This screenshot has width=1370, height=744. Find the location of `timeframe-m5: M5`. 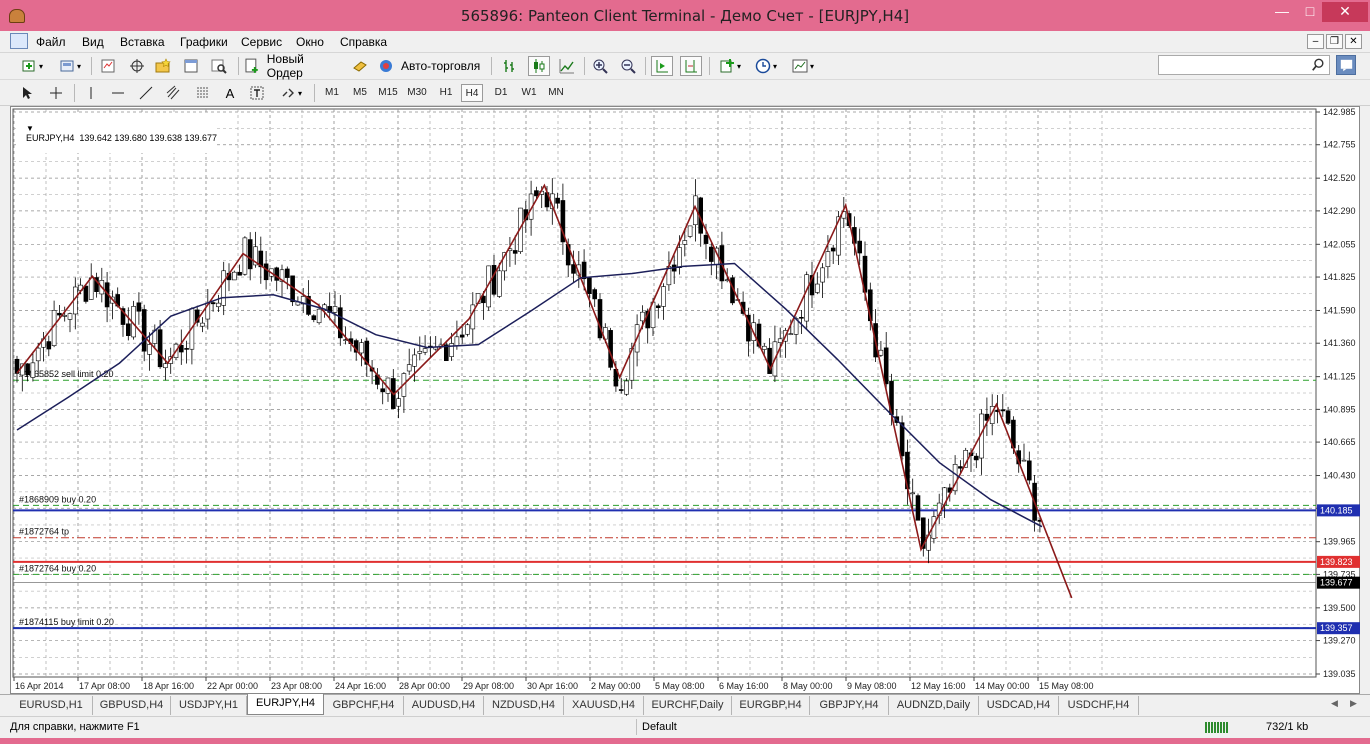

timeframe-m5: M5 is located at coordinates (360, 93).